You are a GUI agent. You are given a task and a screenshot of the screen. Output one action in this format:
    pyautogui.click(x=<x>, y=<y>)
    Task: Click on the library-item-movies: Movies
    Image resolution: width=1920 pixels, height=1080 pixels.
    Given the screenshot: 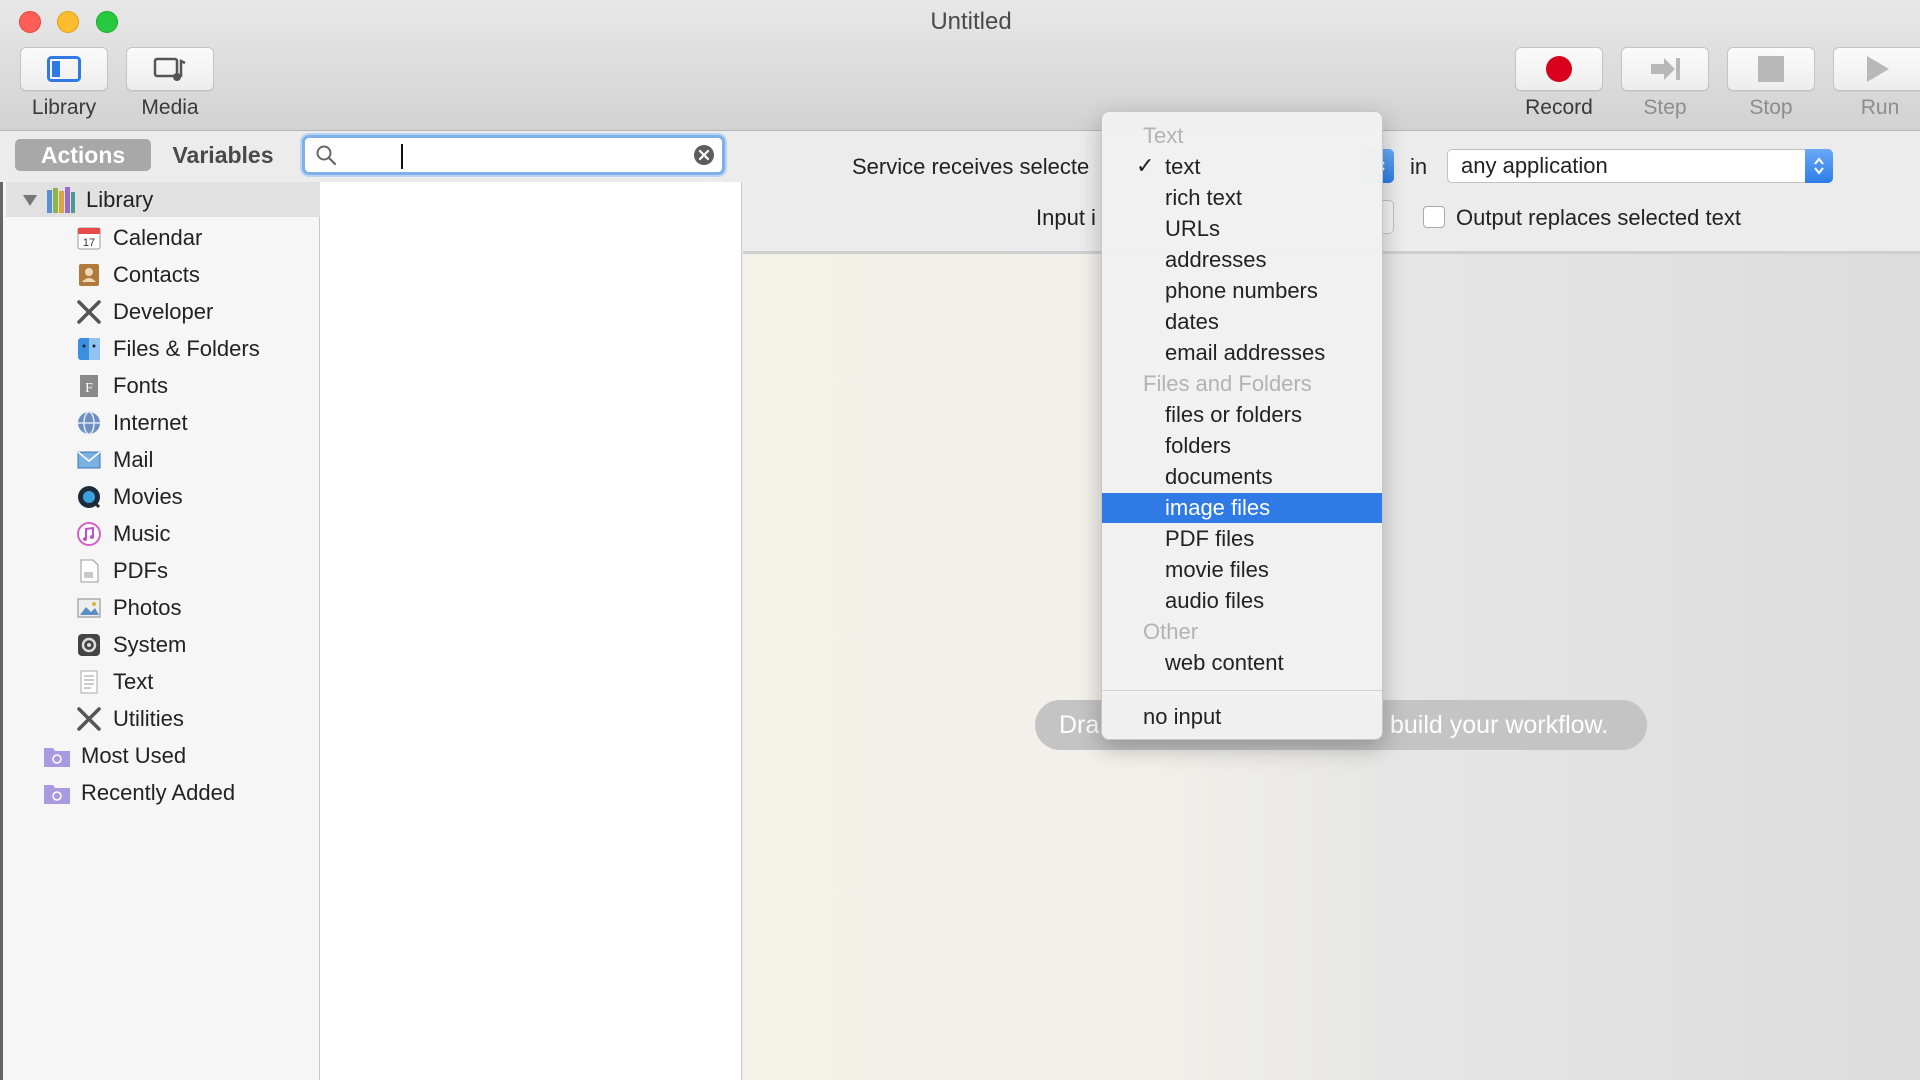 What is the action you would take?
    pyautogui.click(x=129, y=497)
    